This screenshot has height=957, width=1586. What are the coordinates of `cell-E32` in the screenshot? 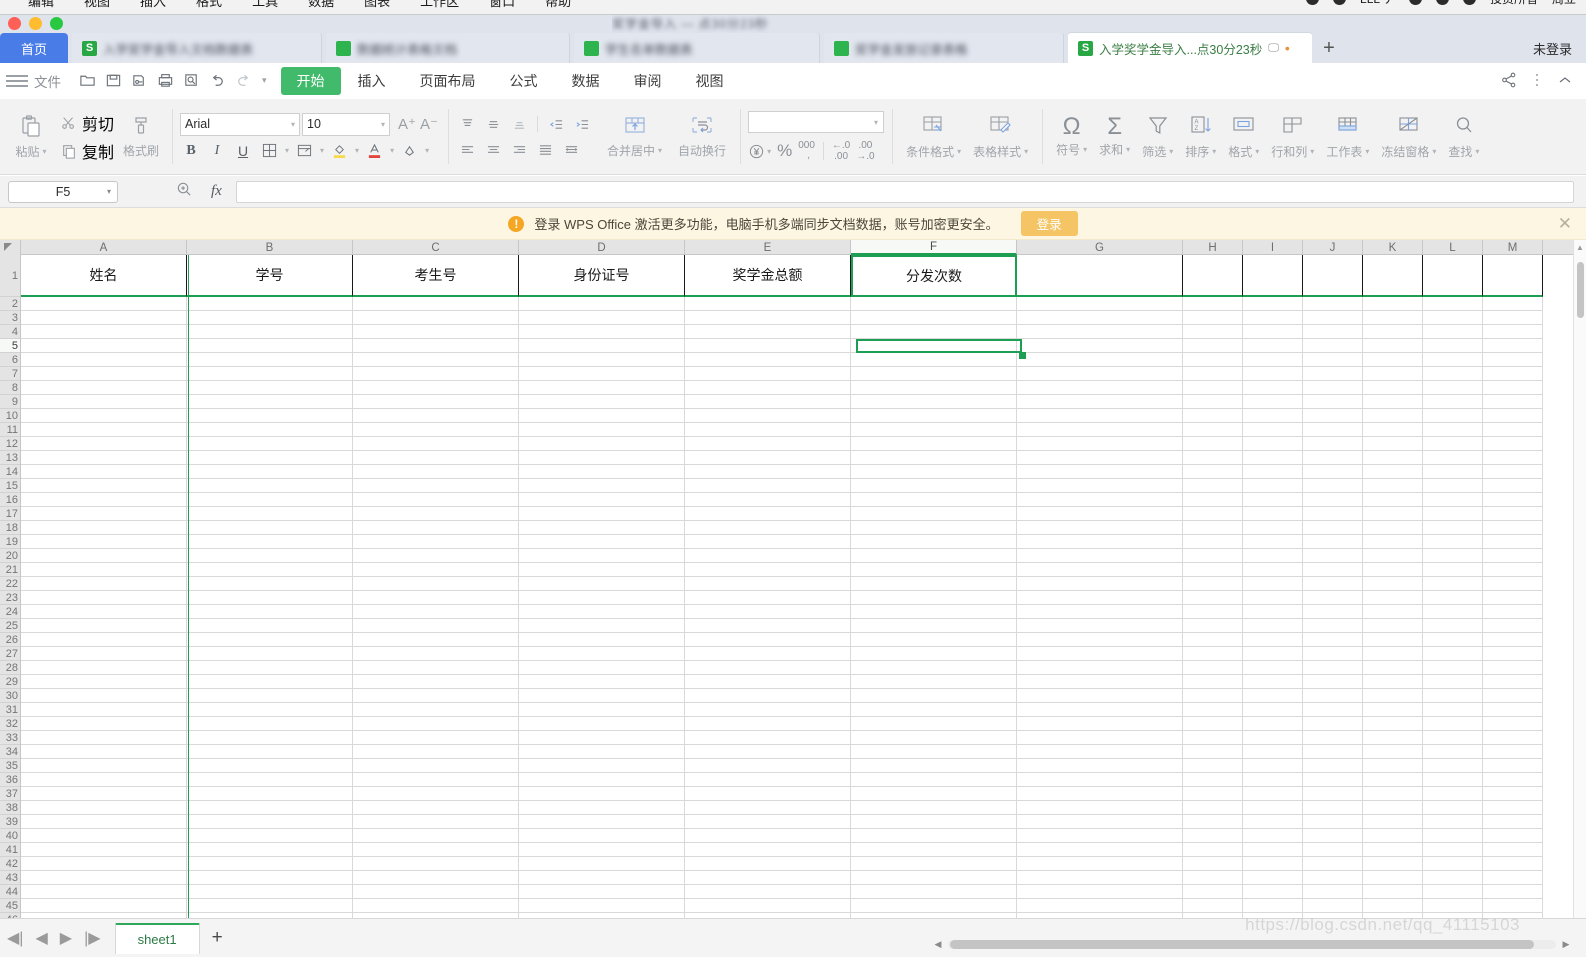 It's located at (768, 724).